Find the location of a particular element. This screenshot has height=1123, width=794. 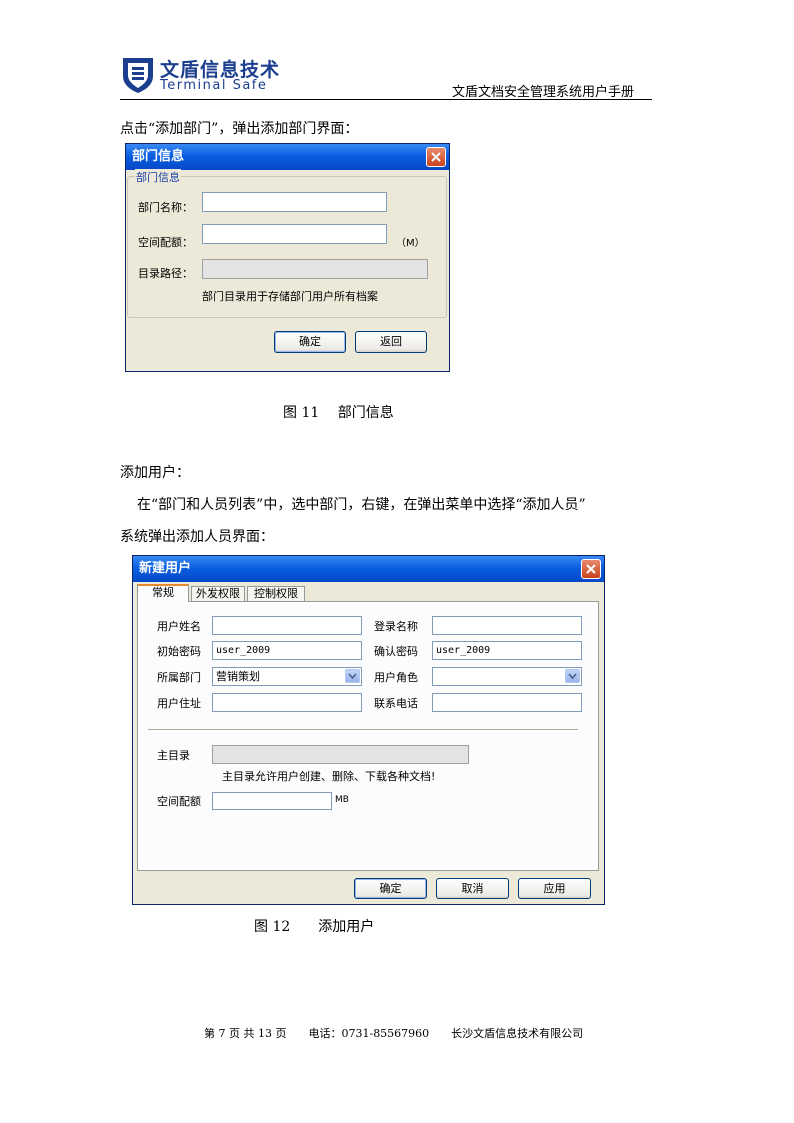

quota-unit: （M） is located at coordinates (410, 243).